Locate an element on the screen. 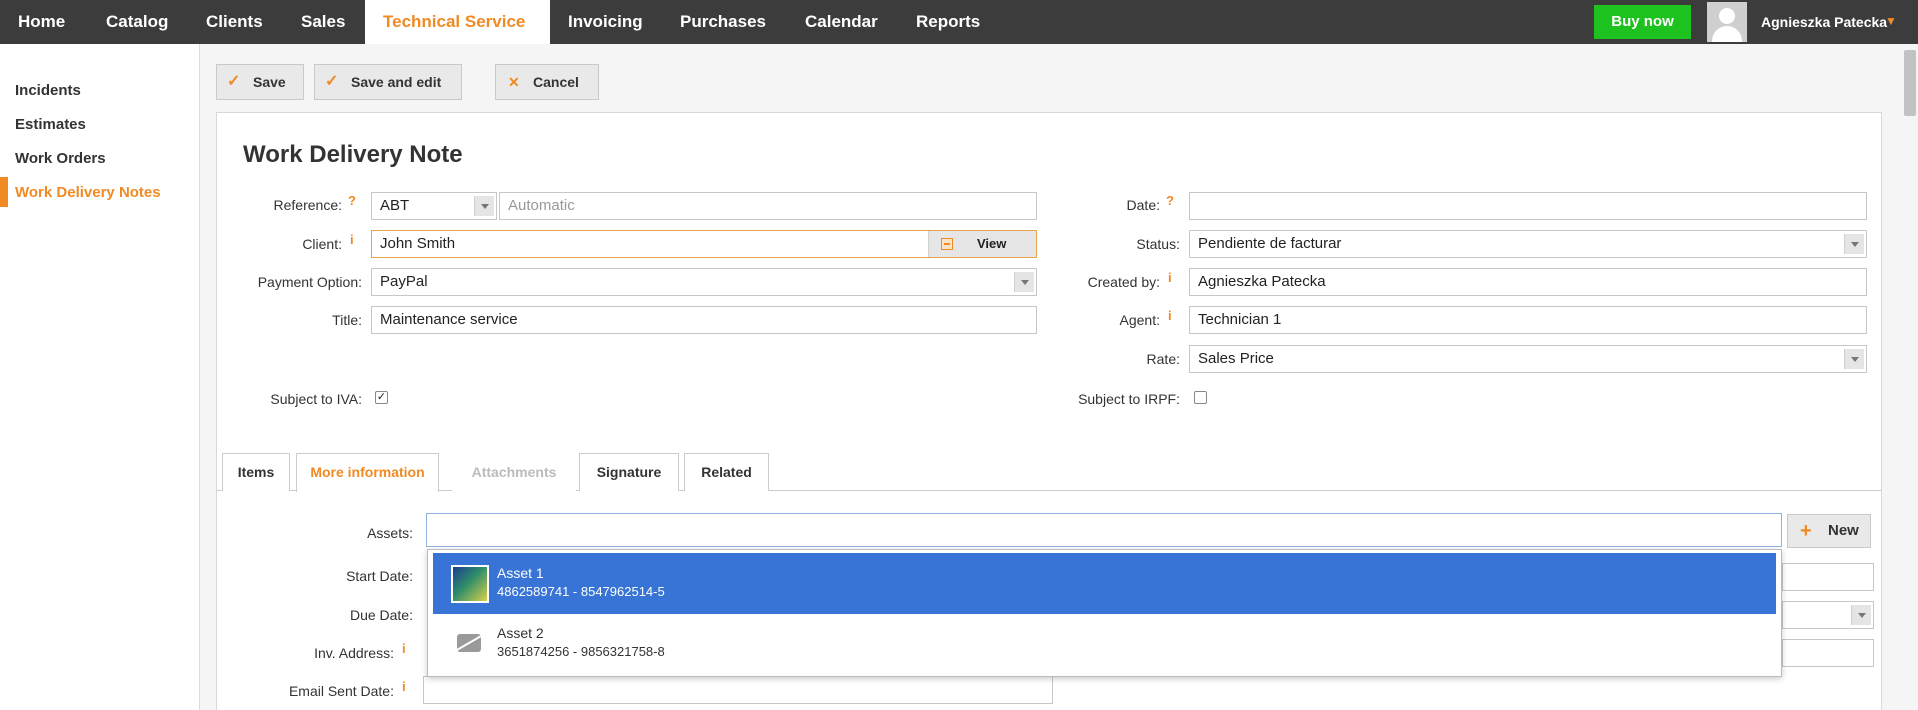  inv-address-field-right is located at coordinates (1828, 653).